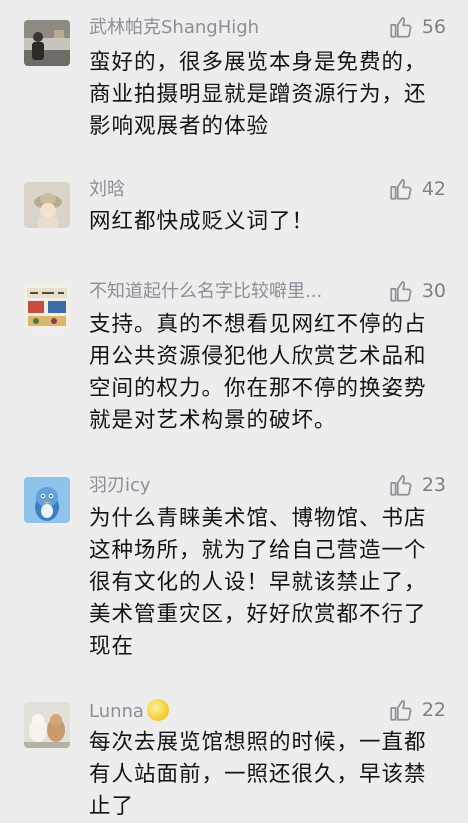  Describe the element at coordinates (433, 291) in the screenshot. I see `like-count: 30` at that location.